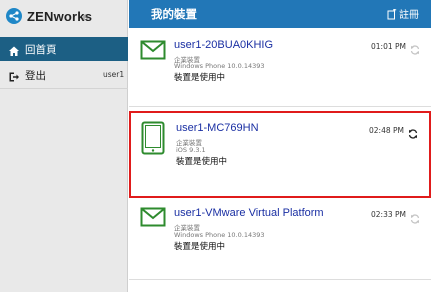  What do you see at coordinates (64, 75) in the screenshot?
I see `sidebar-item-logout: 登出 user1` at bounding box center [64, 75].